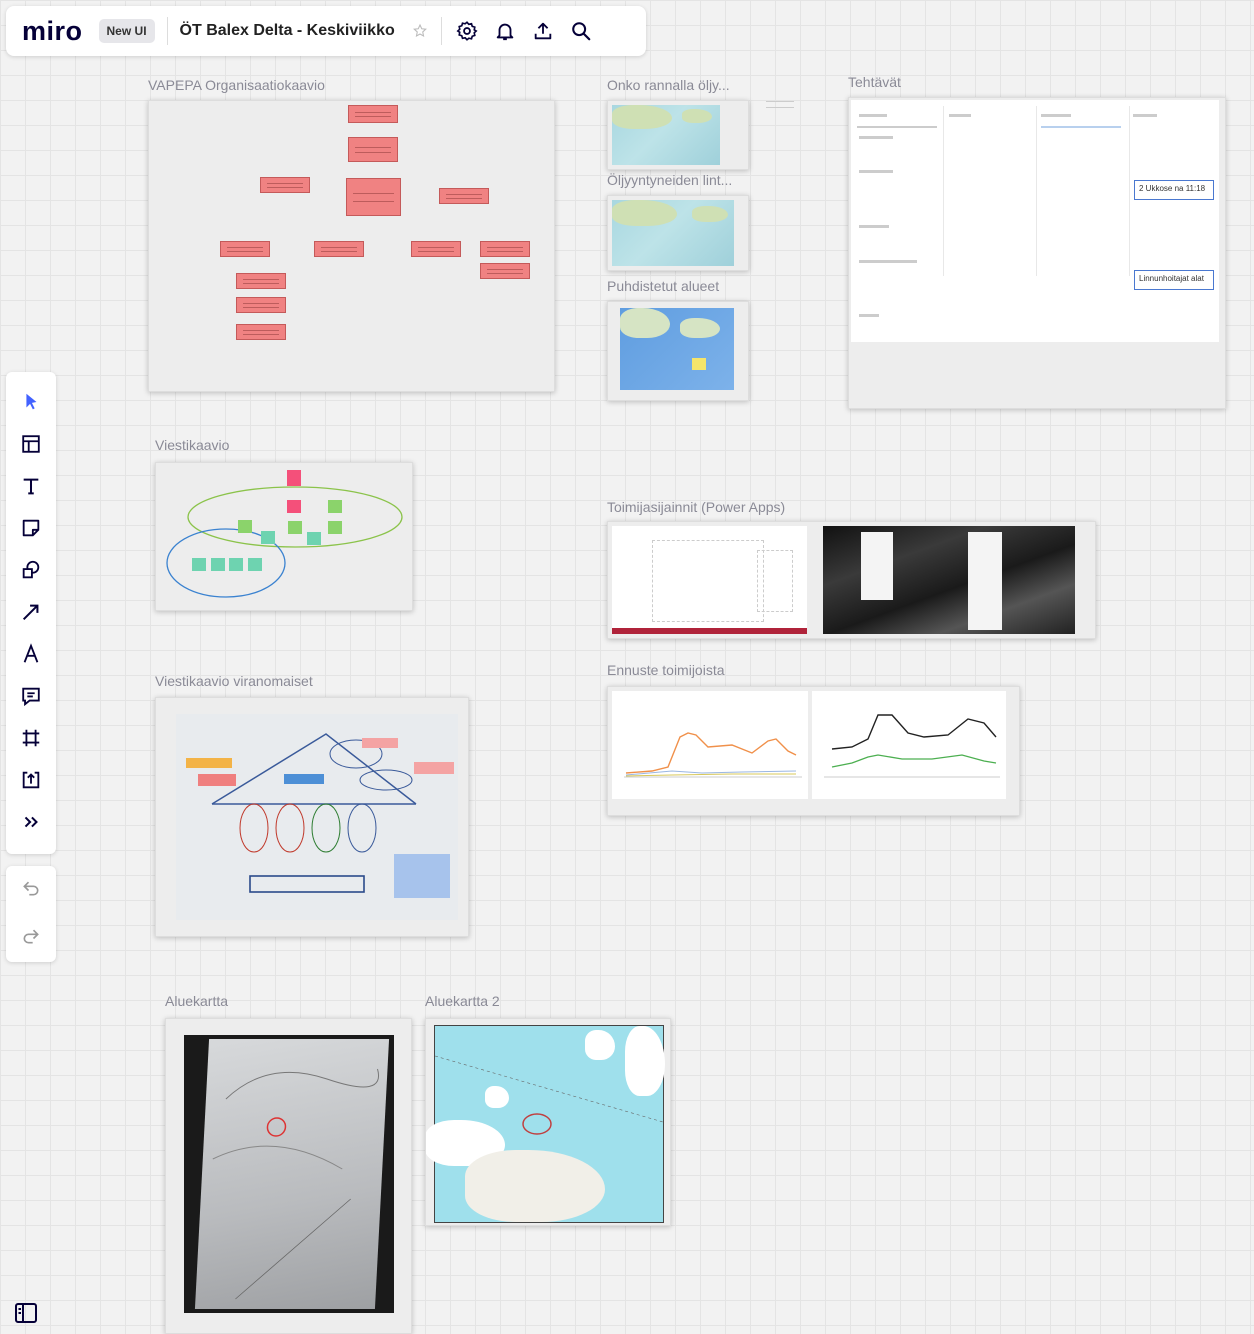 The image size is (1254, 1334). I want to click on settings-icon, so click(467, 31).